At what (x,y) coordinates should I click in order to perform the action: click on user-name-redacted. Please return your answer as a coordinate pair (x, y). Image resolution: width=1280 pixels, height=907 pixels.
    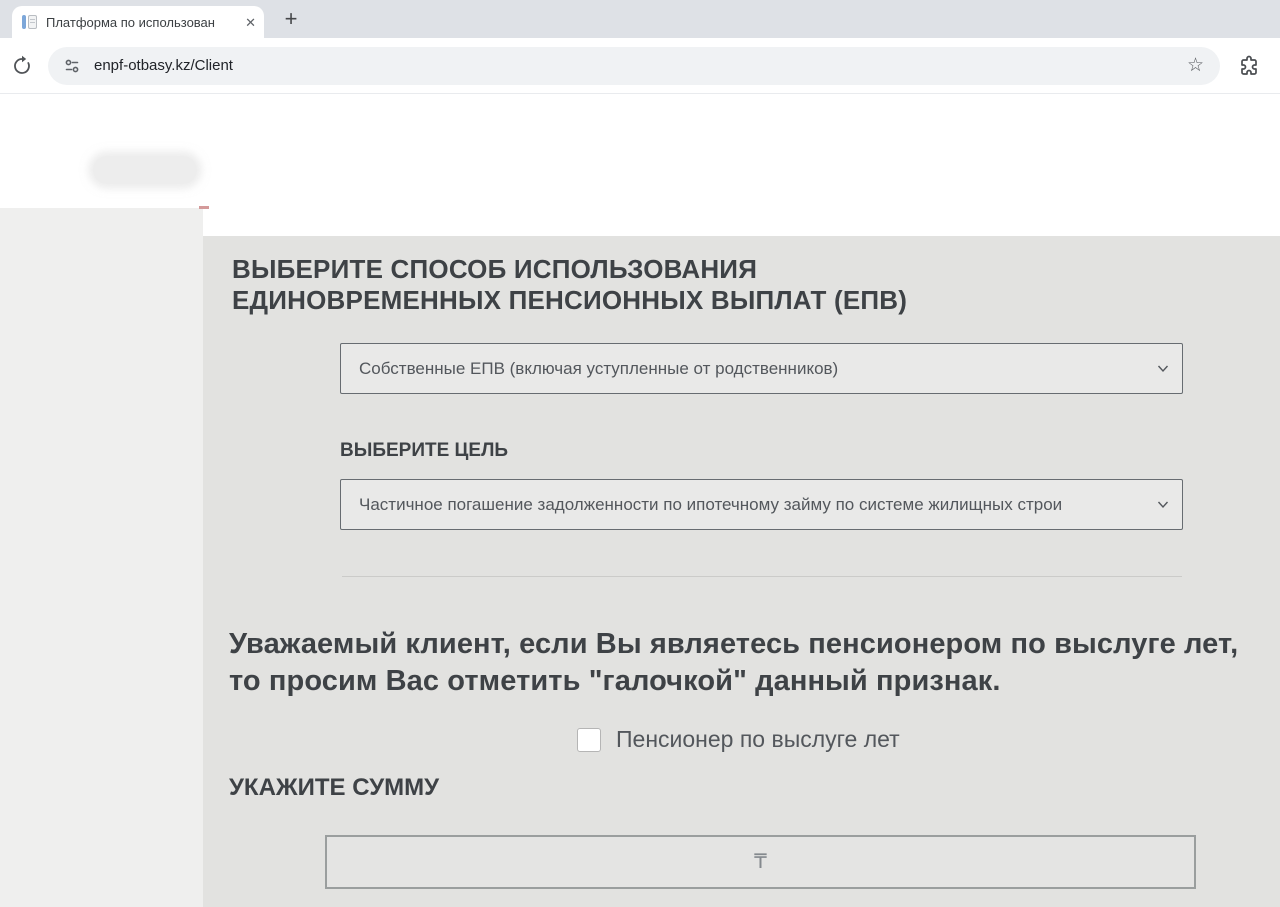
    Looking at the image, I should click on (145, 170).